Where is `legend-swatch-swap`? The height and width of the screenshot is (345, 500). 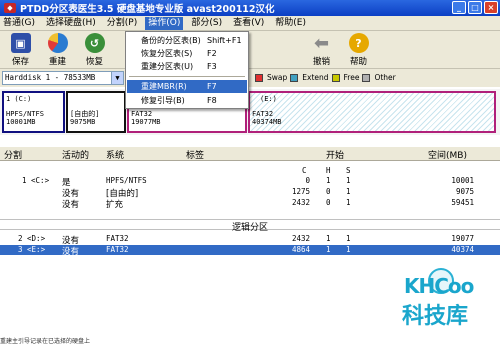
legend-swatch-swap is located at coordinates (259, 77).